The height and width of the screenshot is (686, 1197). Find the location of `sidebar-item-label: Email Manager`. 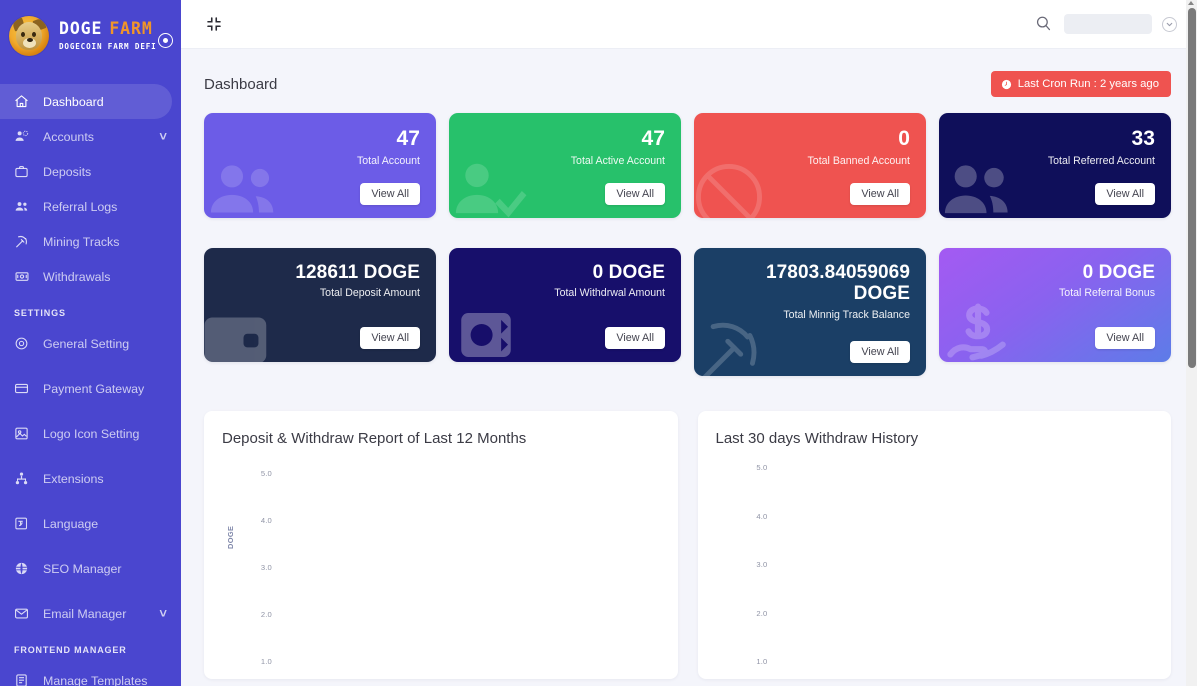

sidebar-item-label: Email Manager is located at coordinates (85, 613).